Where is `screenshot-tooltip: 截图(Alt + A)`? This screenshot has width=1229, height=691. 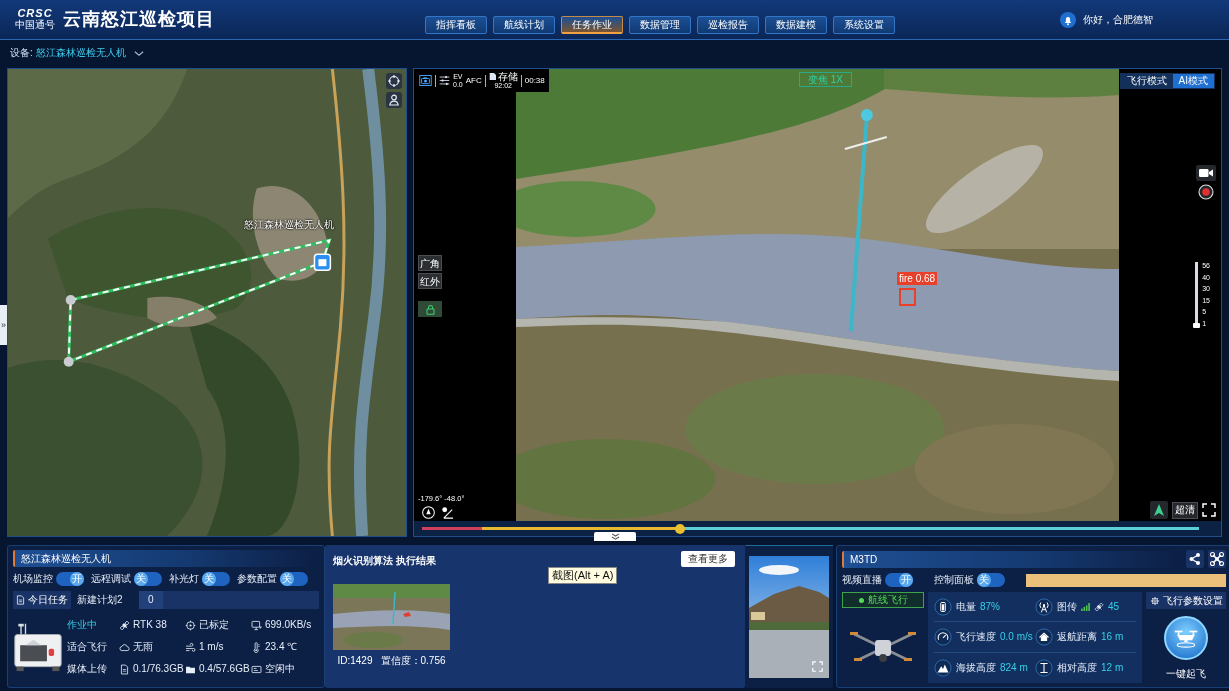 screenshot-tooltip: 截图(Alt + A) is located at coordinates (583, 575).